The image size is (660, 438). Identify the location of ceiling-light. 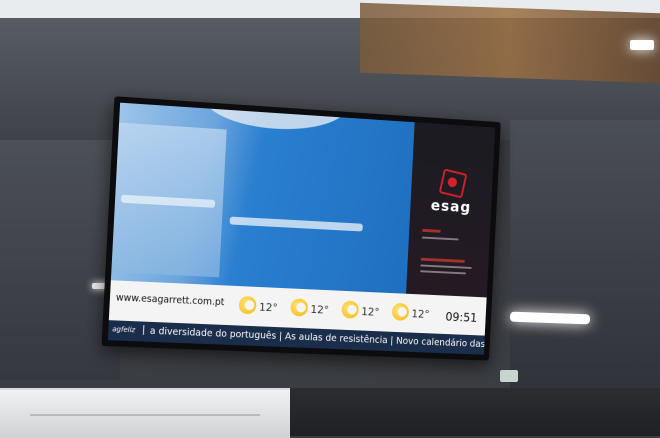
(642, 45).